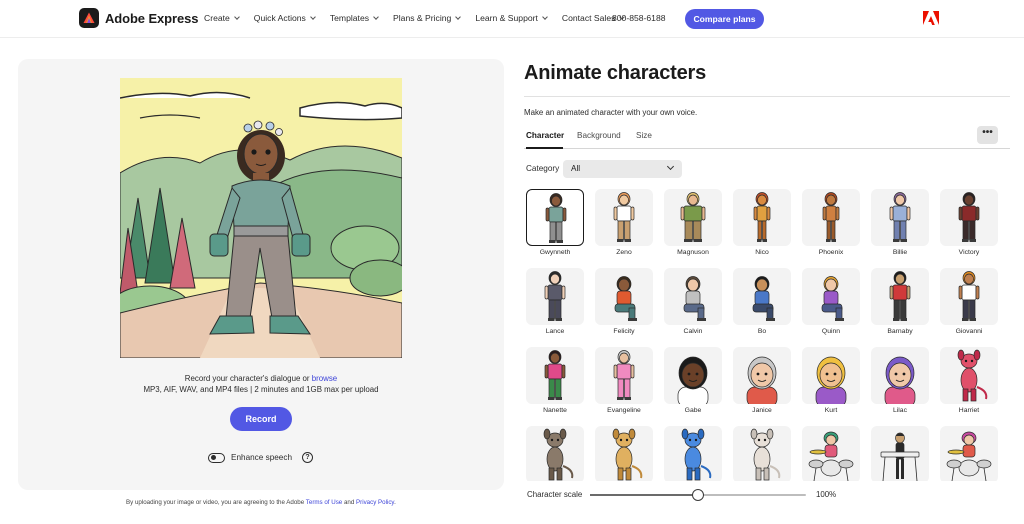 This screenshot has width=1024, height=524. I want to click on nav-plans-pricing-label: Plans & Pricing, so click(422, 18).